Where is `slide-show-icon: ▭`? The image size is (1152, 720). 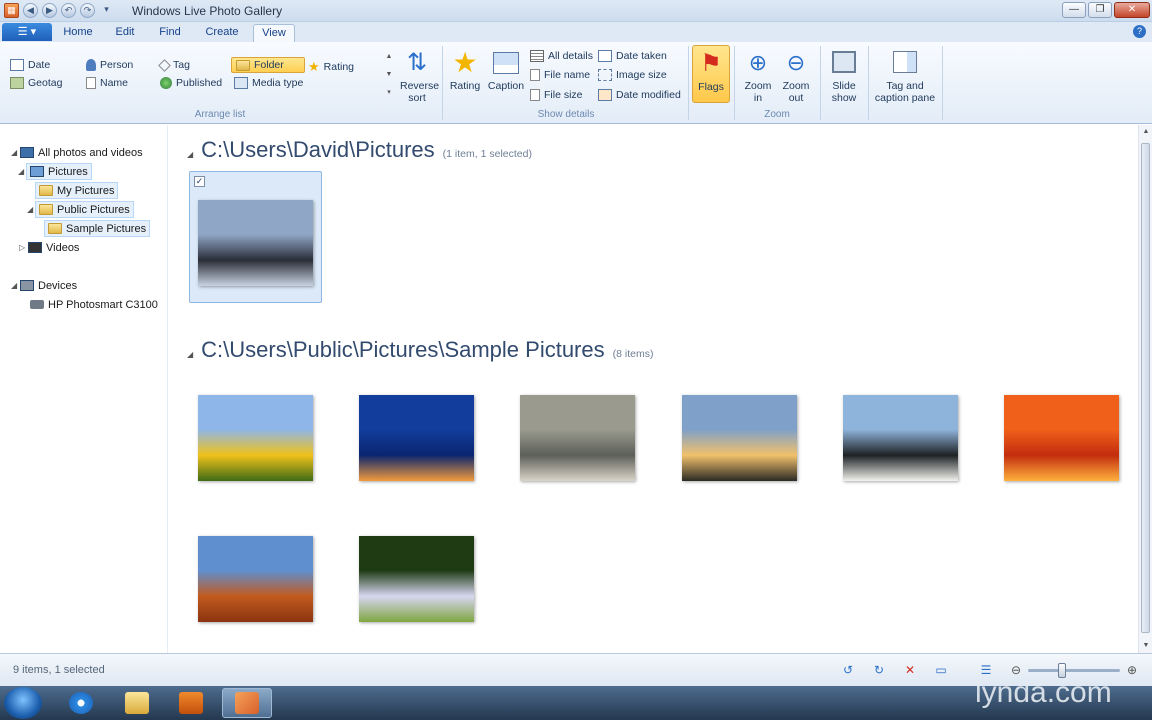
slide-show-icon: ▭ is located at coordinates (941, 670).